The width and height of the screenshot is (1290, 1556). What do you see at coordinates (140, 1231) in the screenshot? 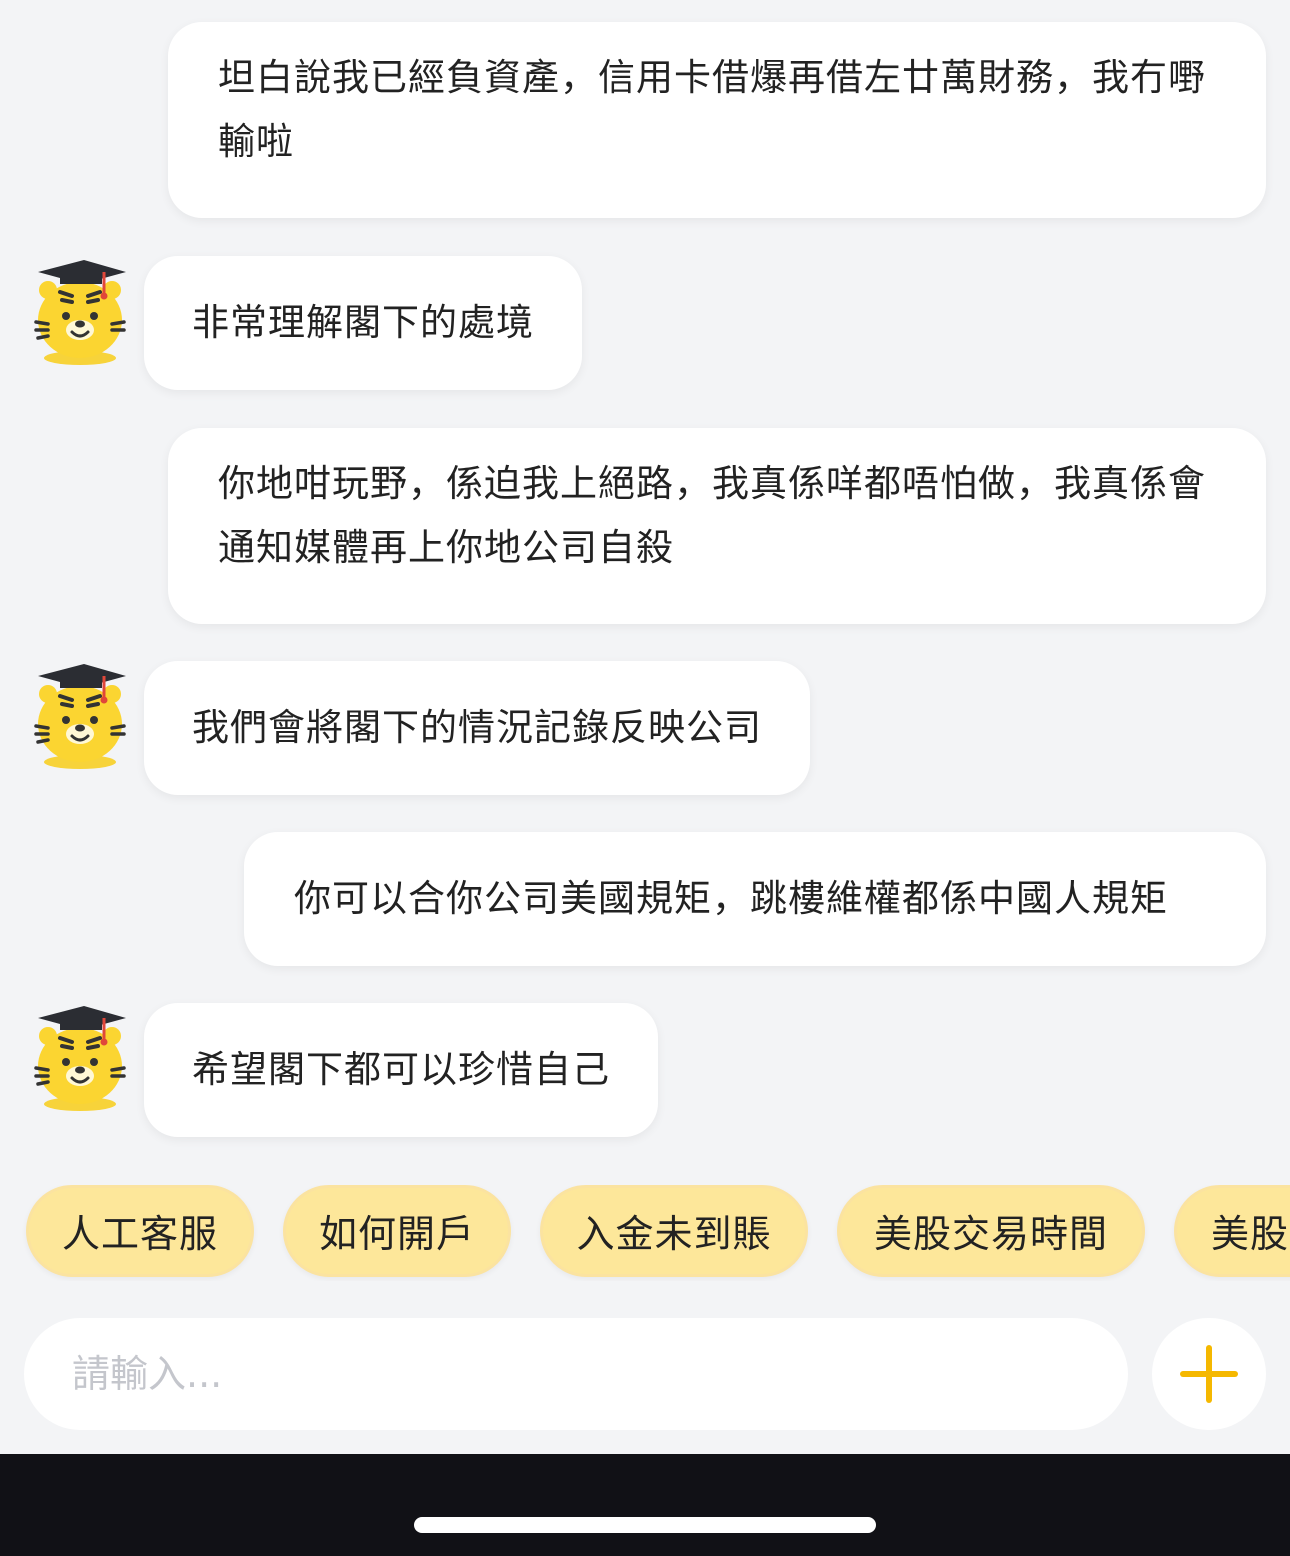
I see `quick-reply-chip: 人工客服` at bounding box center [140, 1231].